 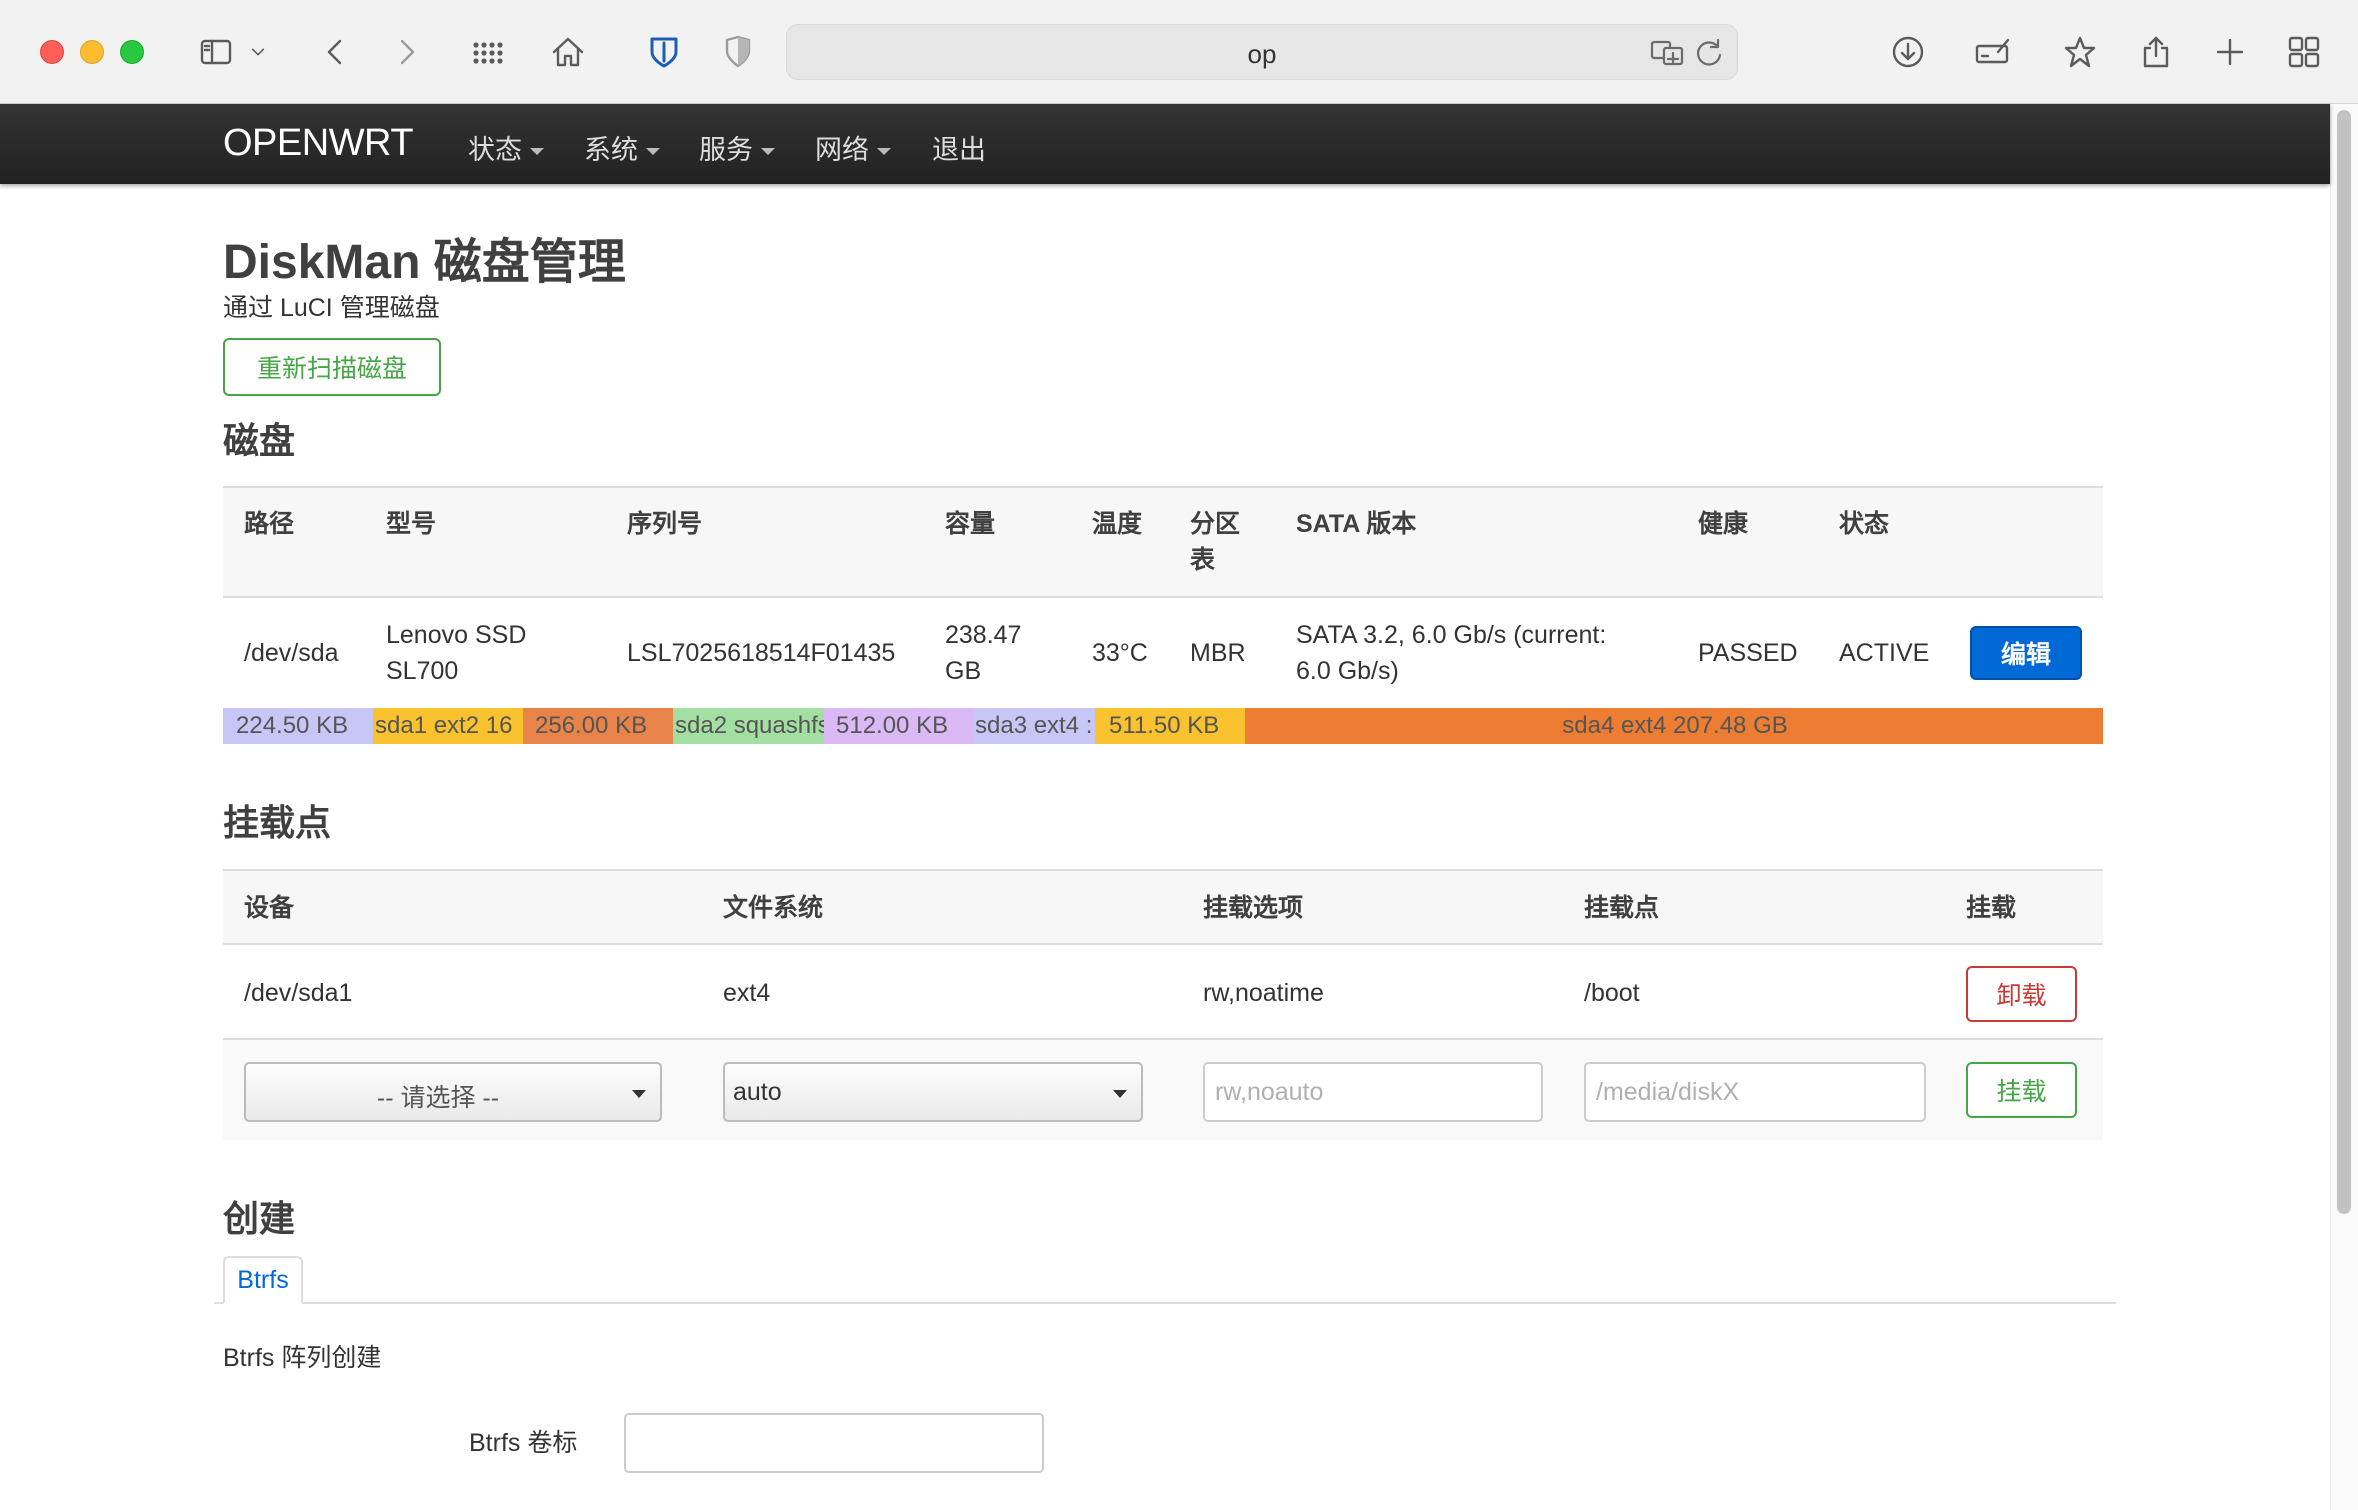 I want to click on grid-apps-icon, so click(x=486, y=52).